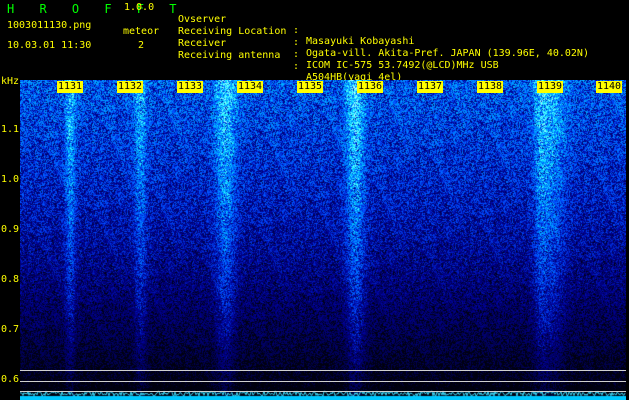  I want to click on time-tick-1137: 1137, so click(430, 87).